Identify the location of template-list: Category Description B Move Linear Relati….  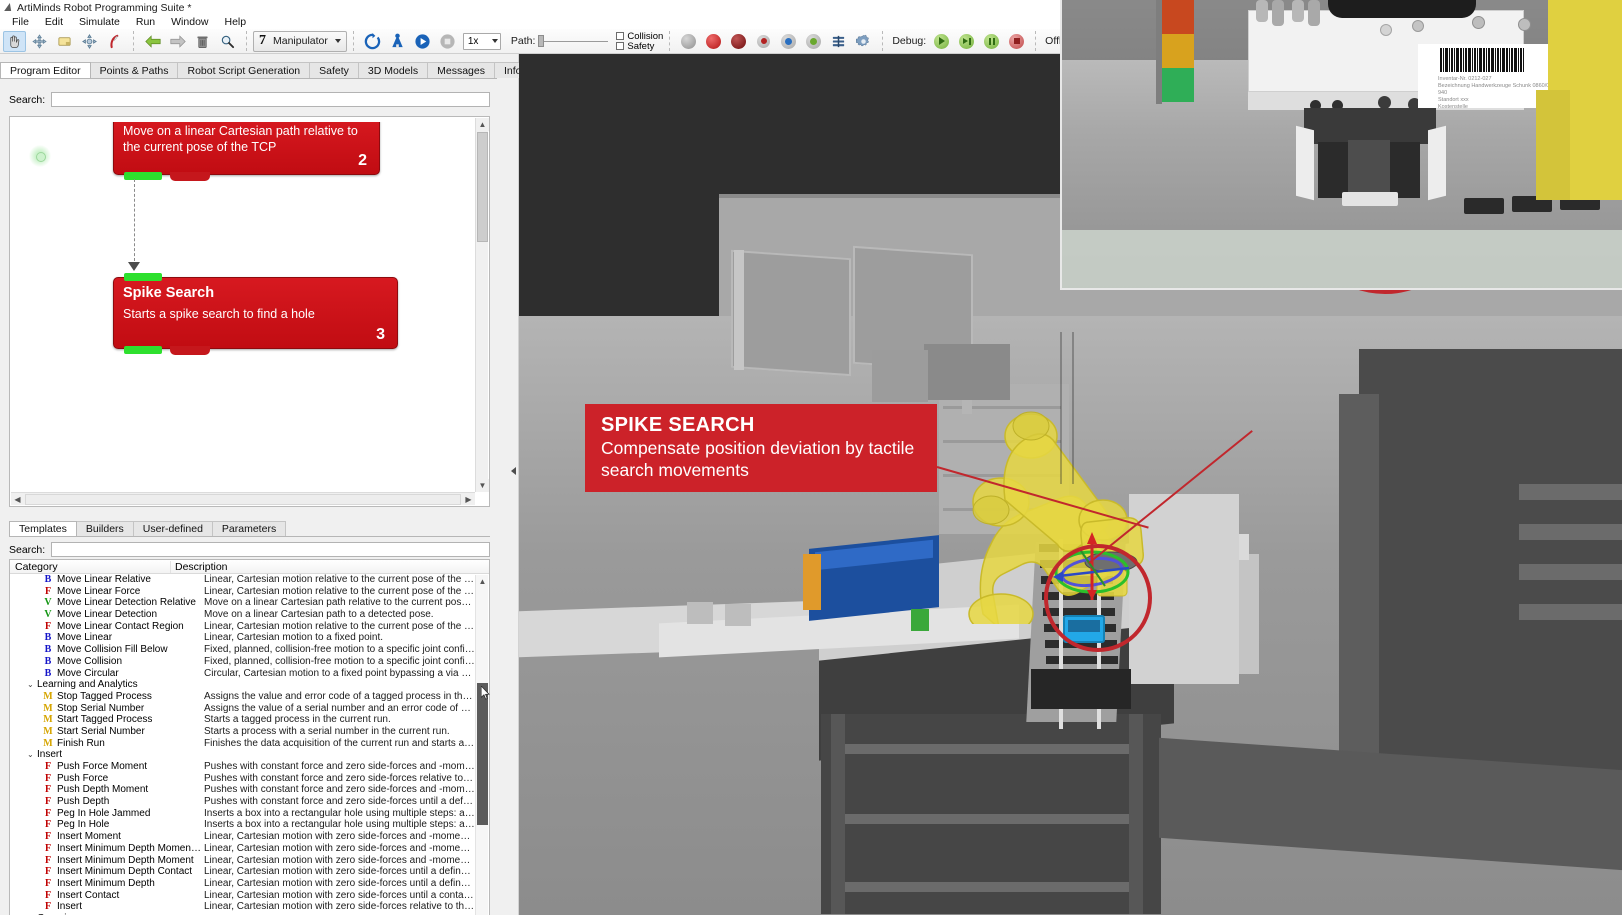
(249, 737).